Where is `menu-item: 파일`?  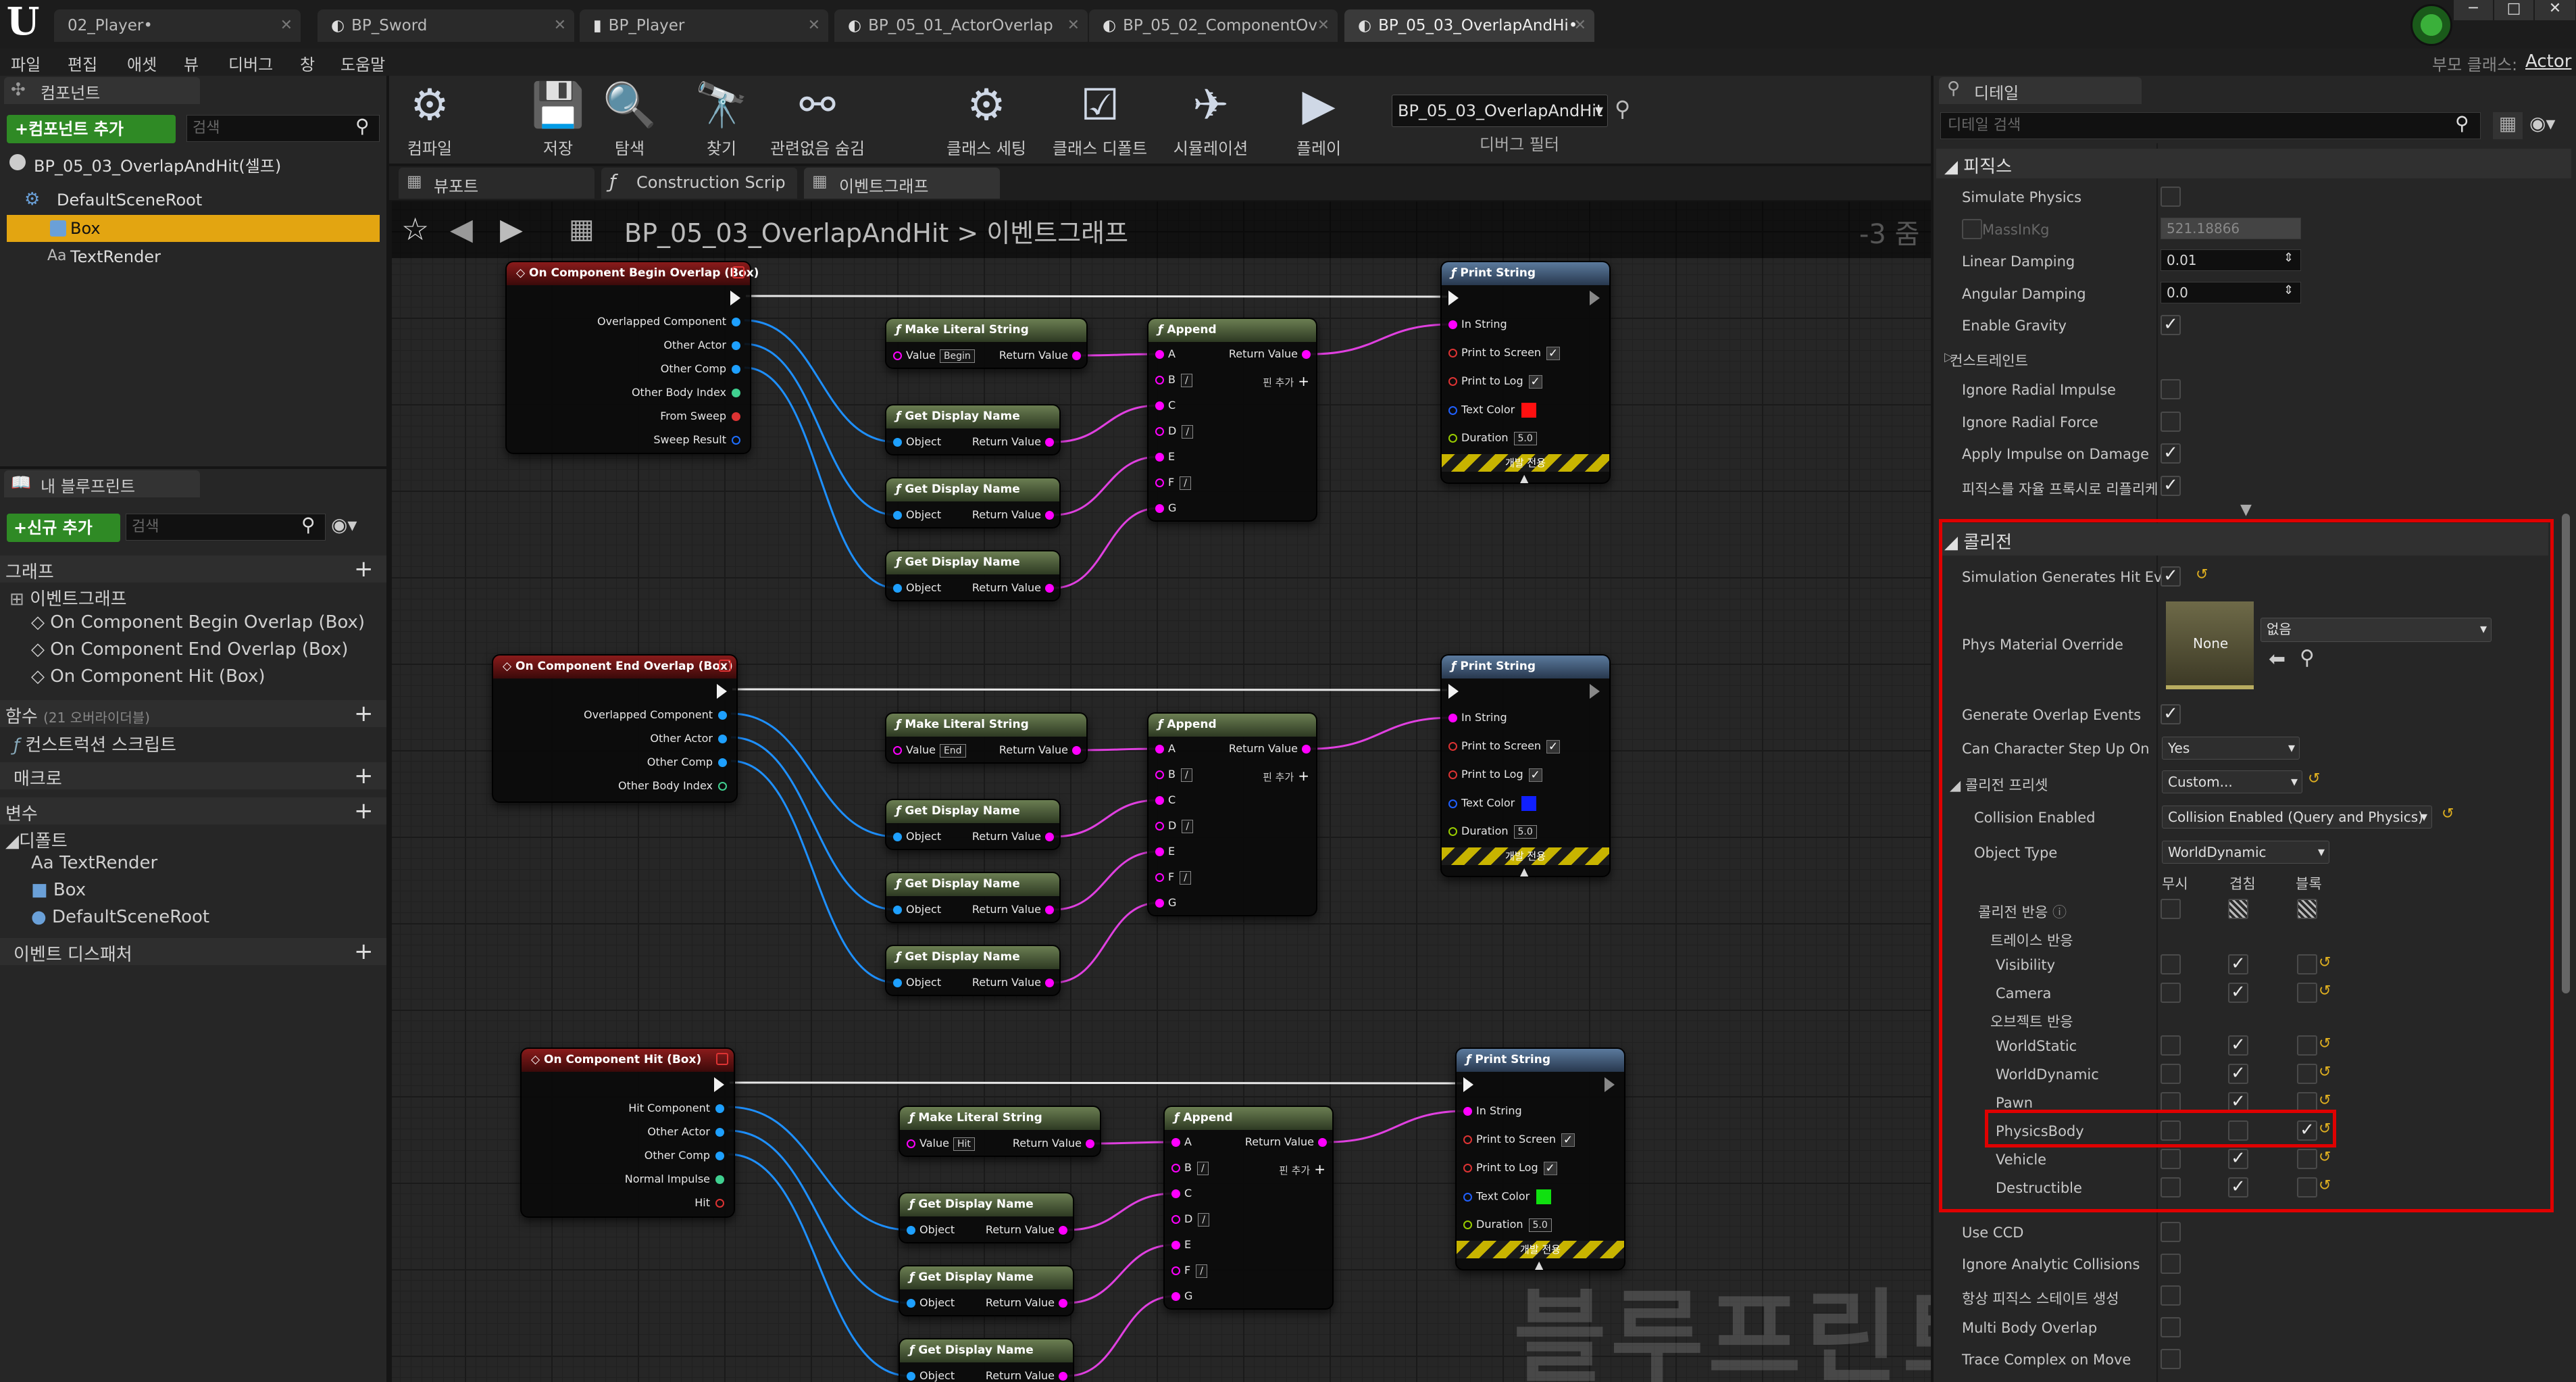
menu-item: 파일 is located at coordinates (26, 63).